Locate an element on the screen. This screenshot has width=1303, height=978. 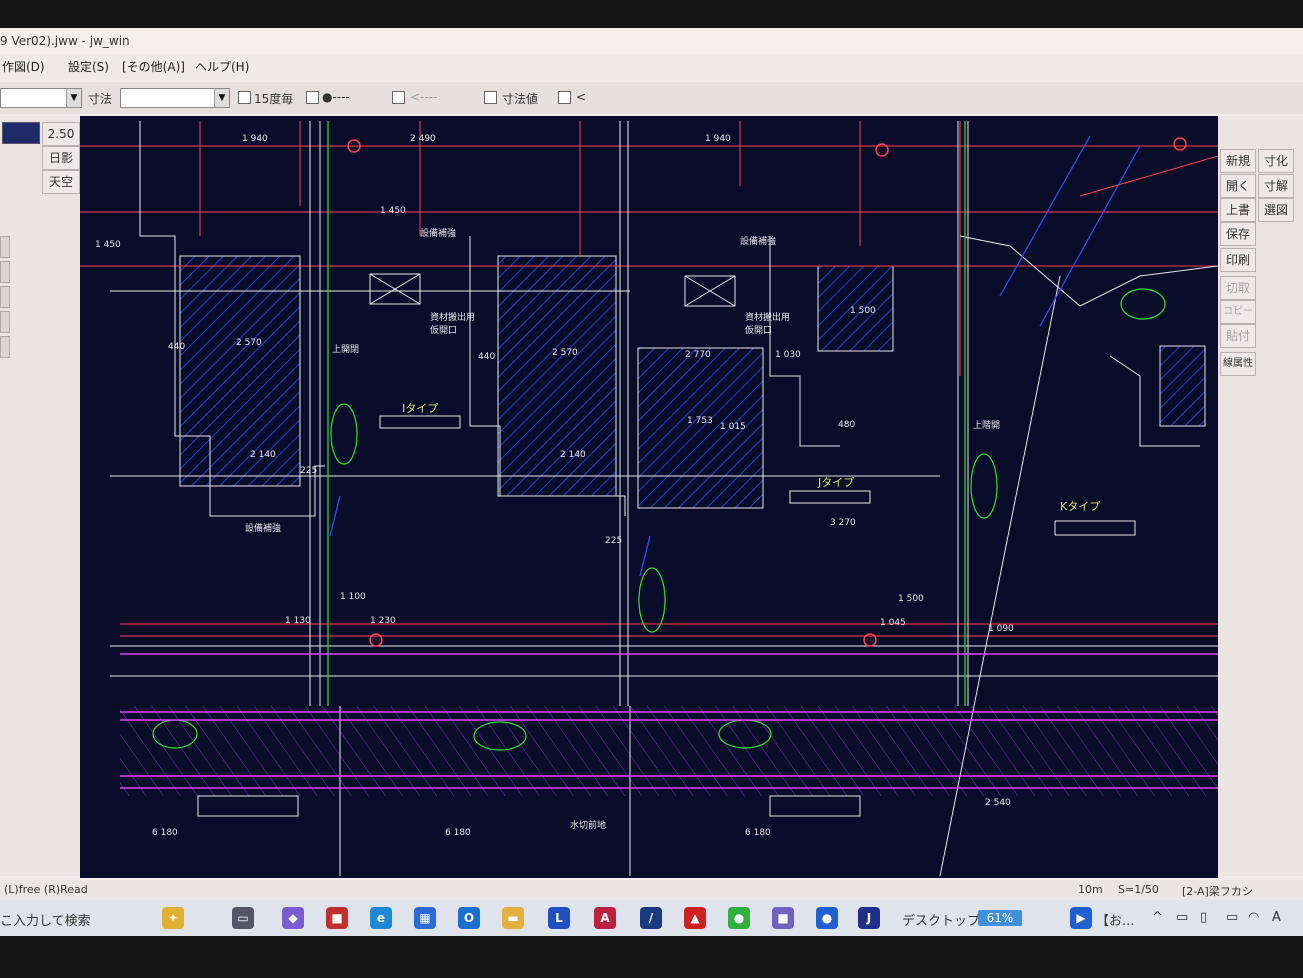
layer-indicator: [2-A]梁フカシ is located at coordinates (1217, 891).